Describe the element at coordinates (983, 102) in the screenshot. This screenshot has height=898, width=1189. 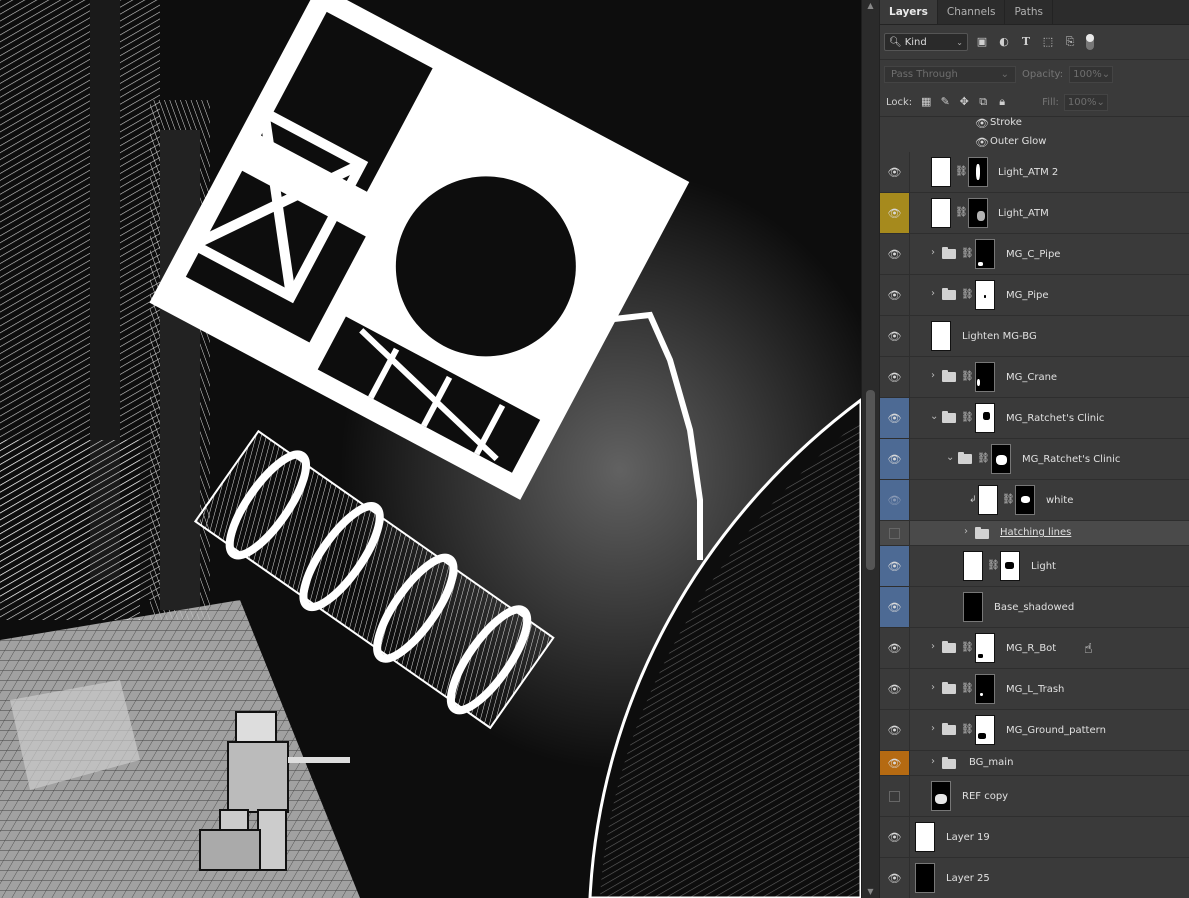
I see `lock-artboard-icon: ⧉` at that location.